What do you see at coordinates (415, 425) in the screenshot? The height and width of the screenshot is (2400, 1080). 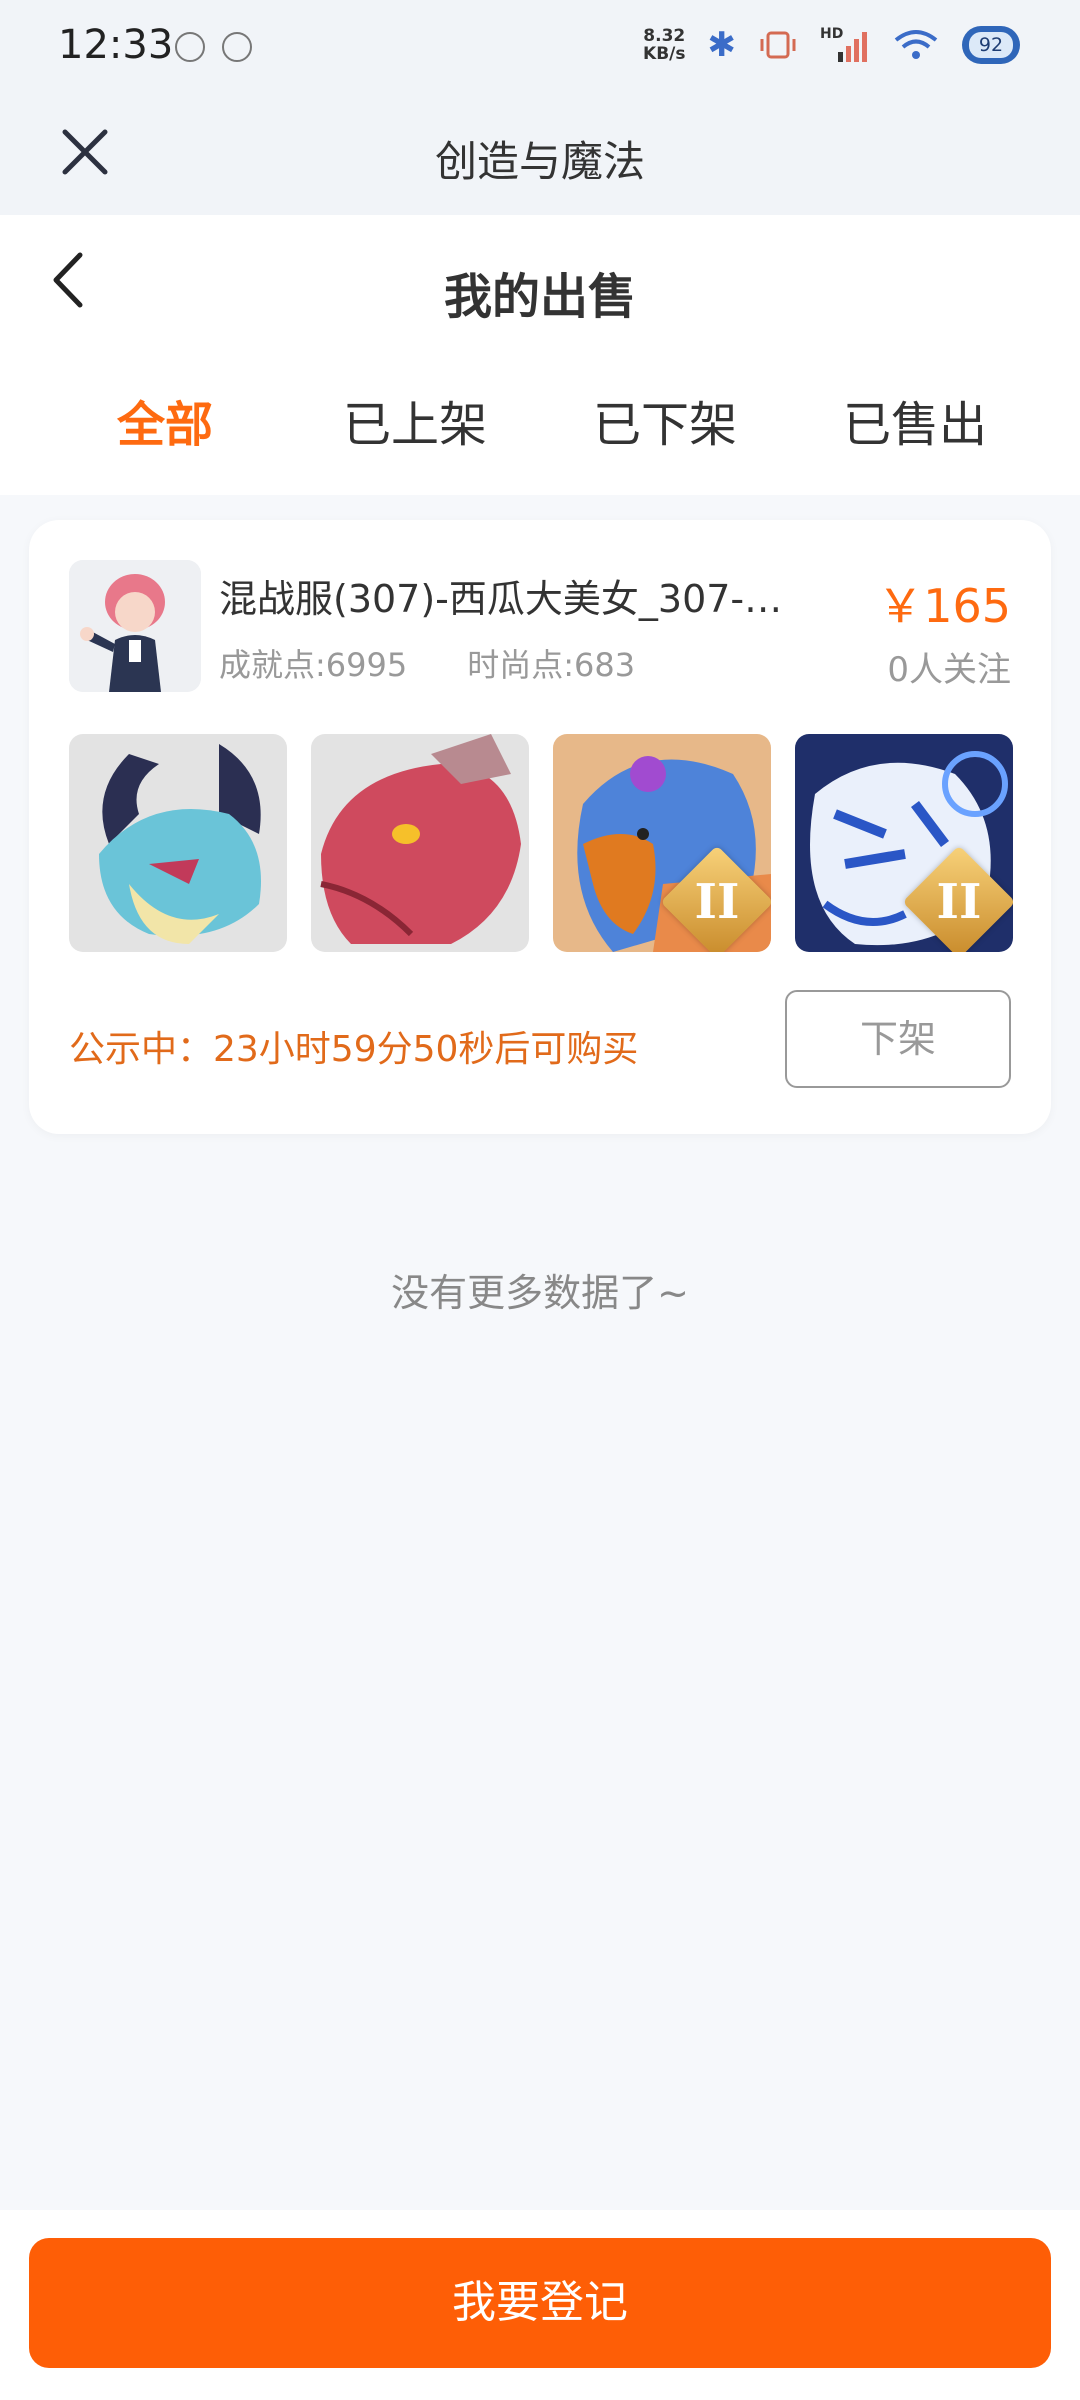 I see `tab-listed: 已上架` at bounding box center [415, 425].